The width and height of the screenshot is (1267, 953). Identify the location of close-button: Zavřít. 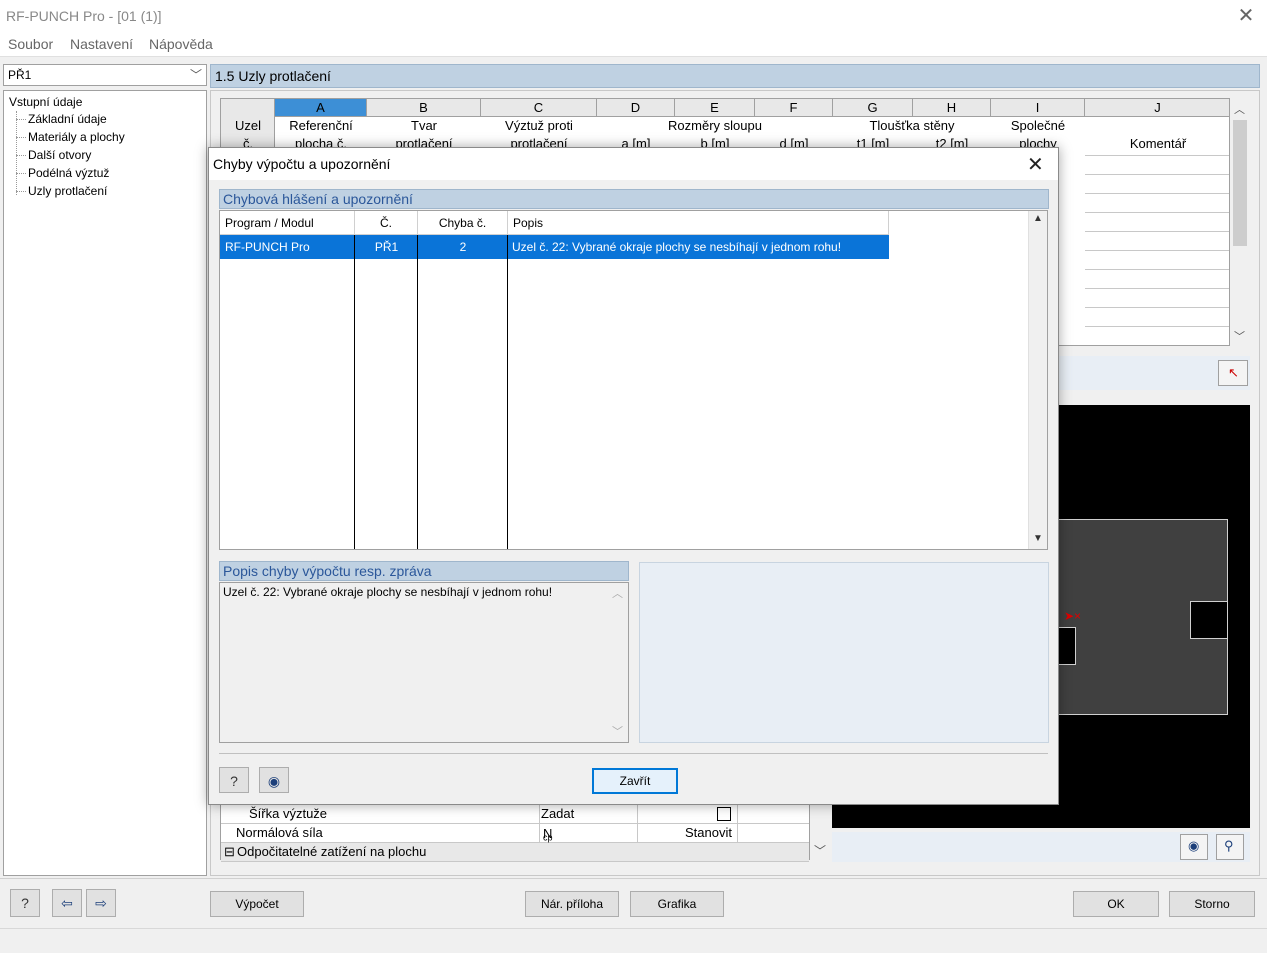
(635, 781).